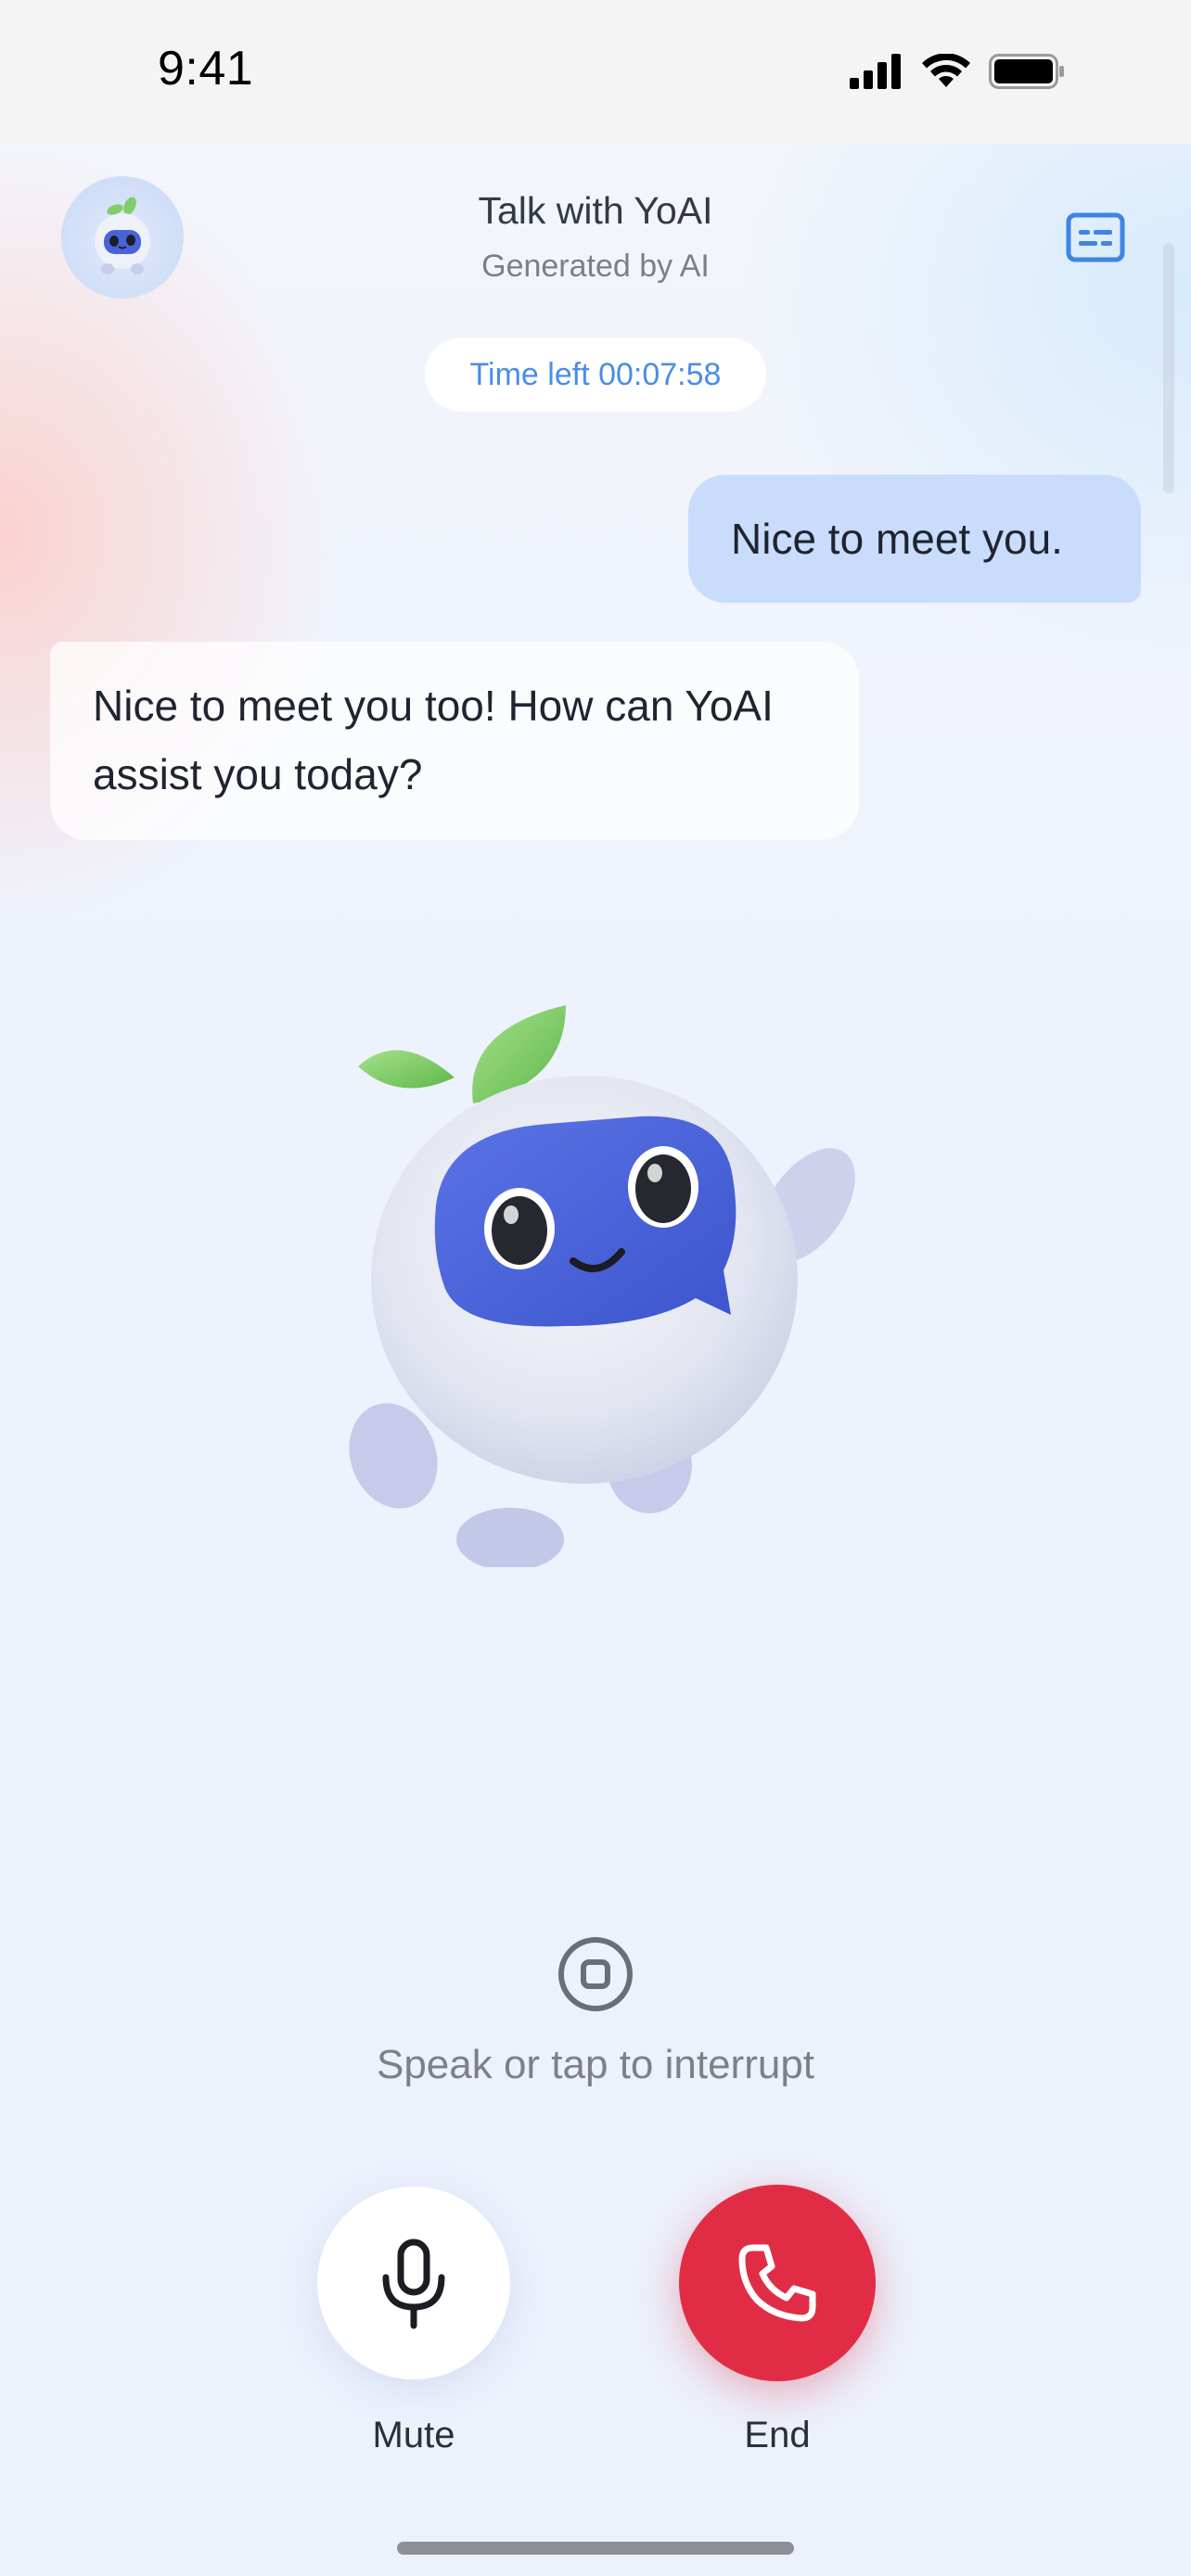  What do you see at coordinates (595, 72) in the screenshot?
I see `status-bar: 9:41` at bounding box center [595, 72].